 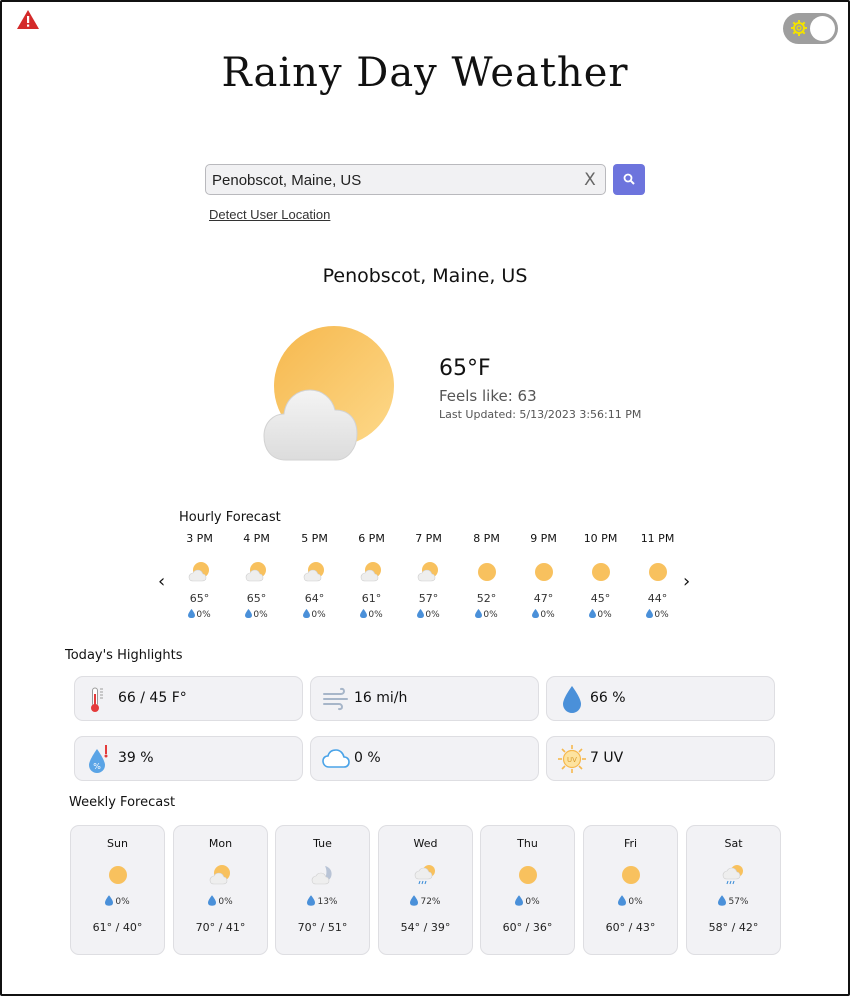 I want to click on highlight-value: 0 %, so click(x=367, y=758).